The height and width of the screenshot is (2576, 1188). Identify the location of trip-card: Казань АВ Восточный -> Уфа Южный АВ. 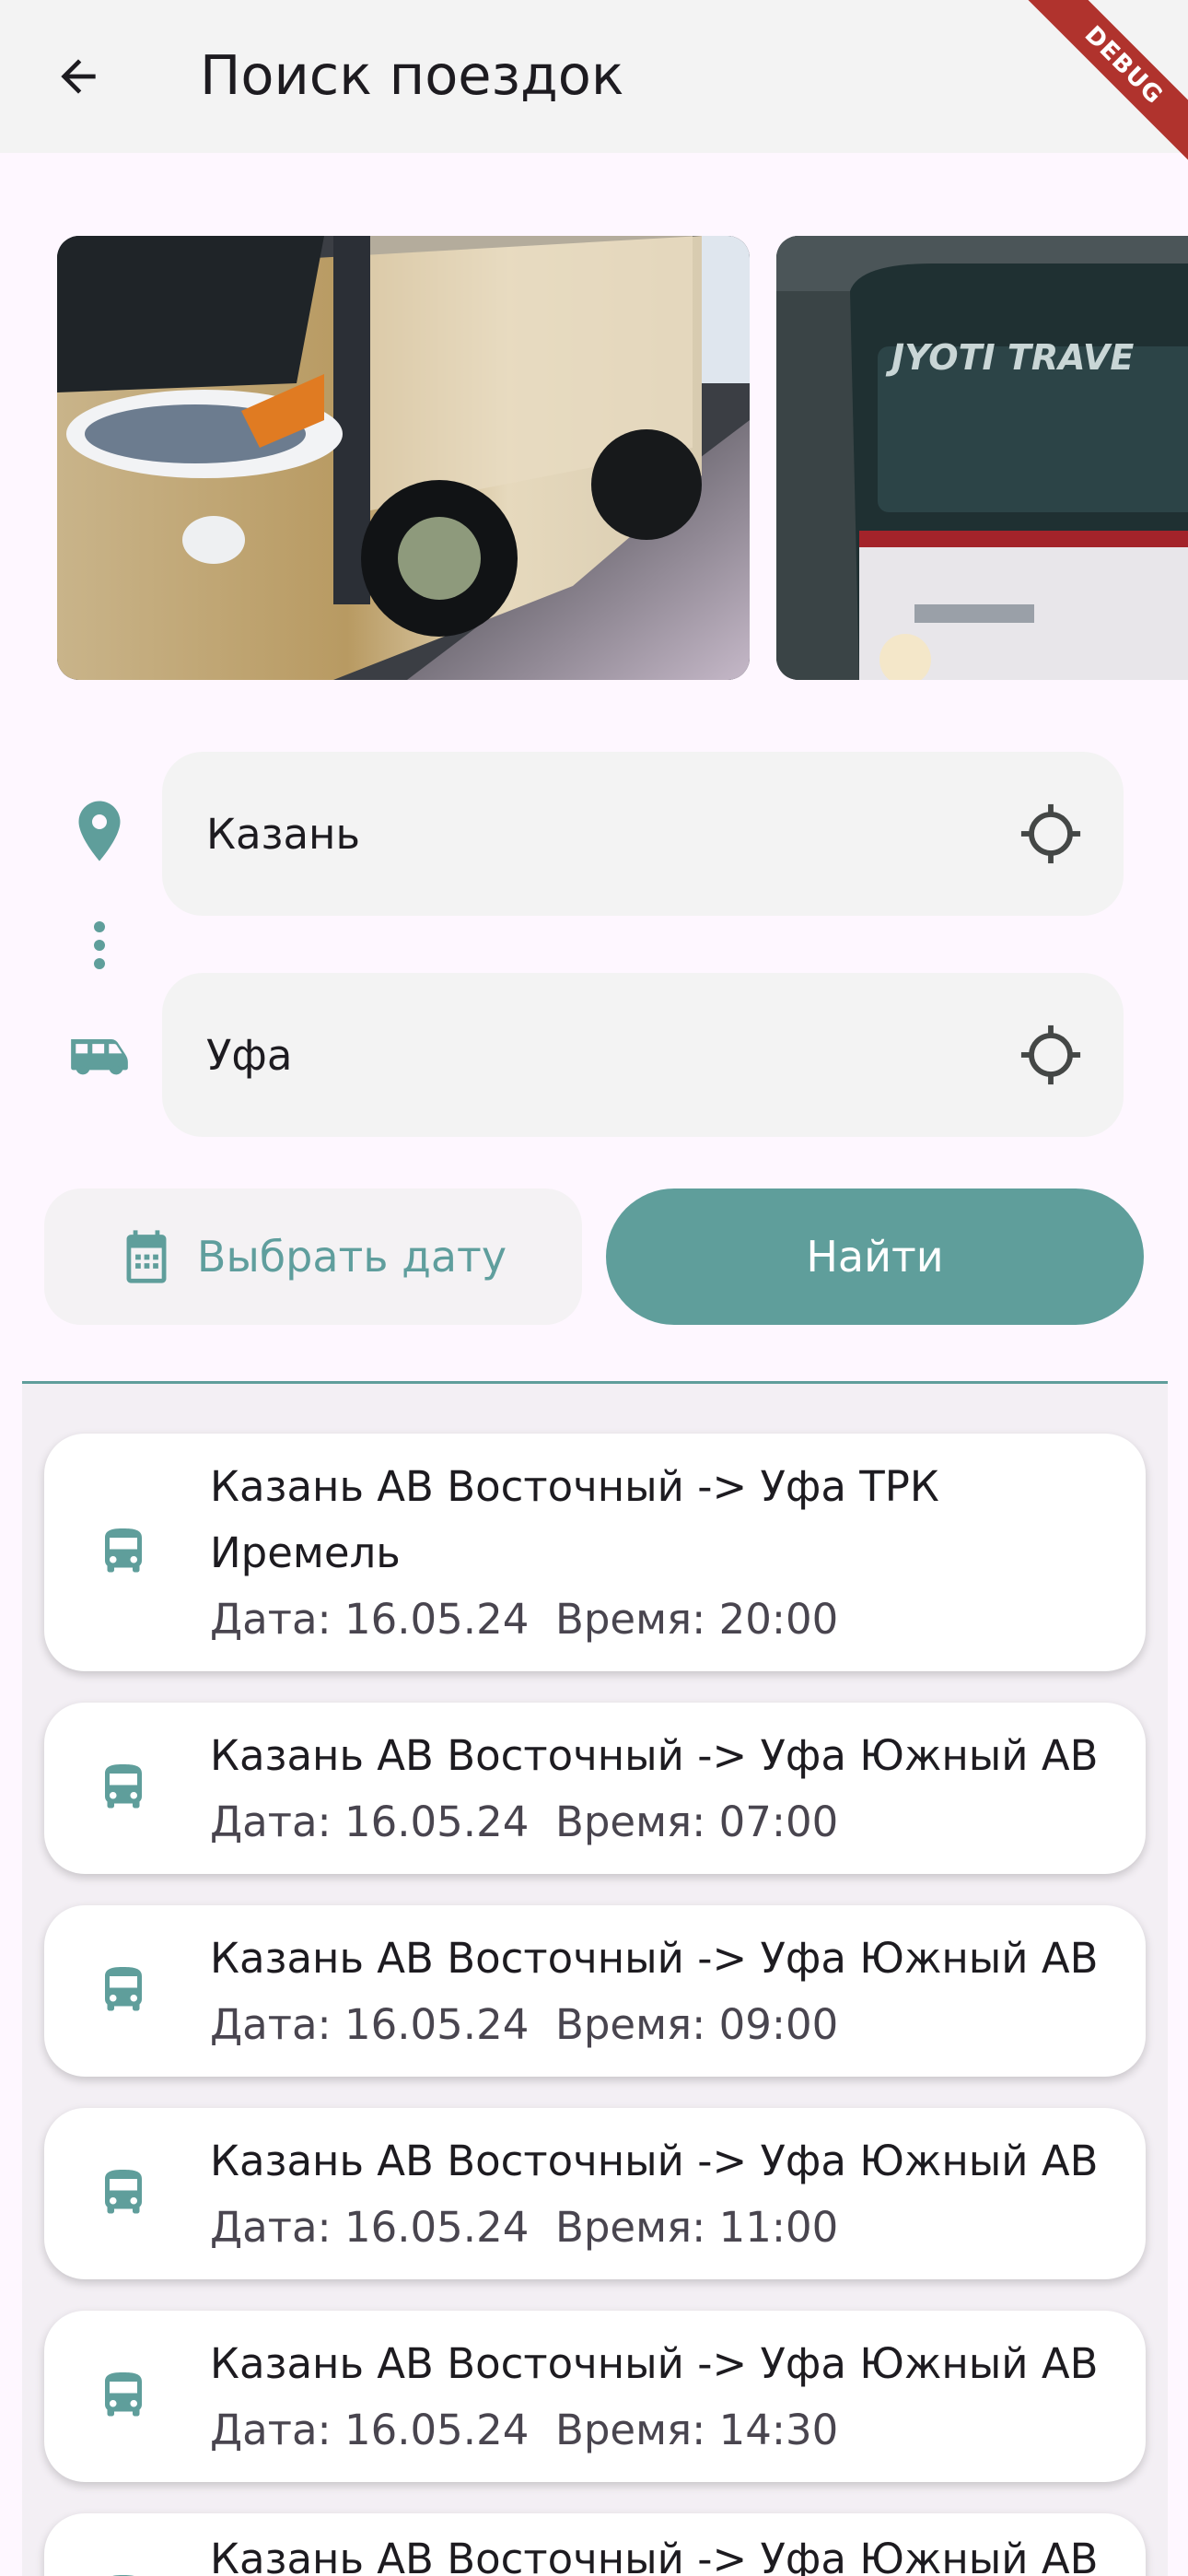
(595, 2544).